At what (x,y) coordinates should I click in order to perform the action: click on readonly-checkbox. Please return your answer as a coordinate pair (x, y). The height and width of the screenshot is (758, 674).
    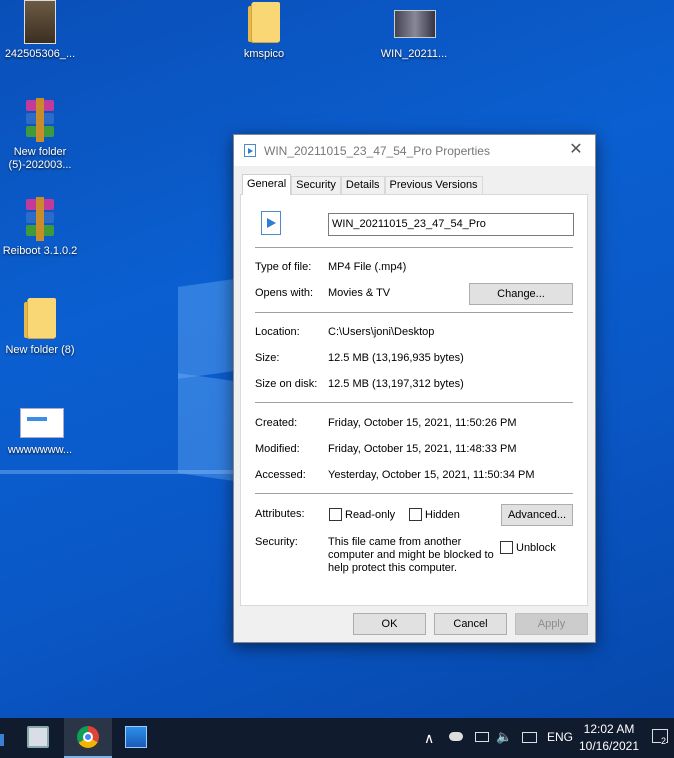
    Looking at the image, I should click on (335, 514).